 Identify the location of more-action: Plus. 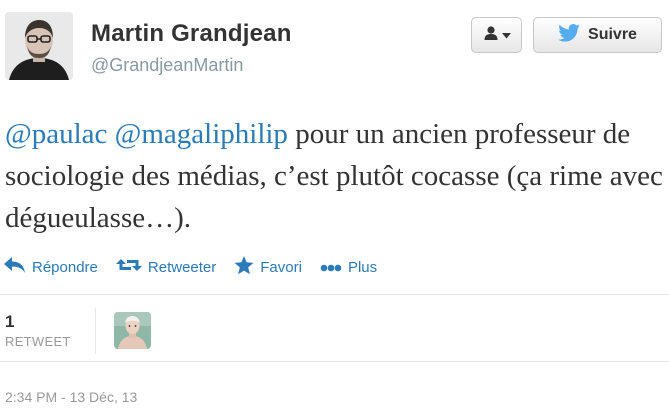
(348, 267).